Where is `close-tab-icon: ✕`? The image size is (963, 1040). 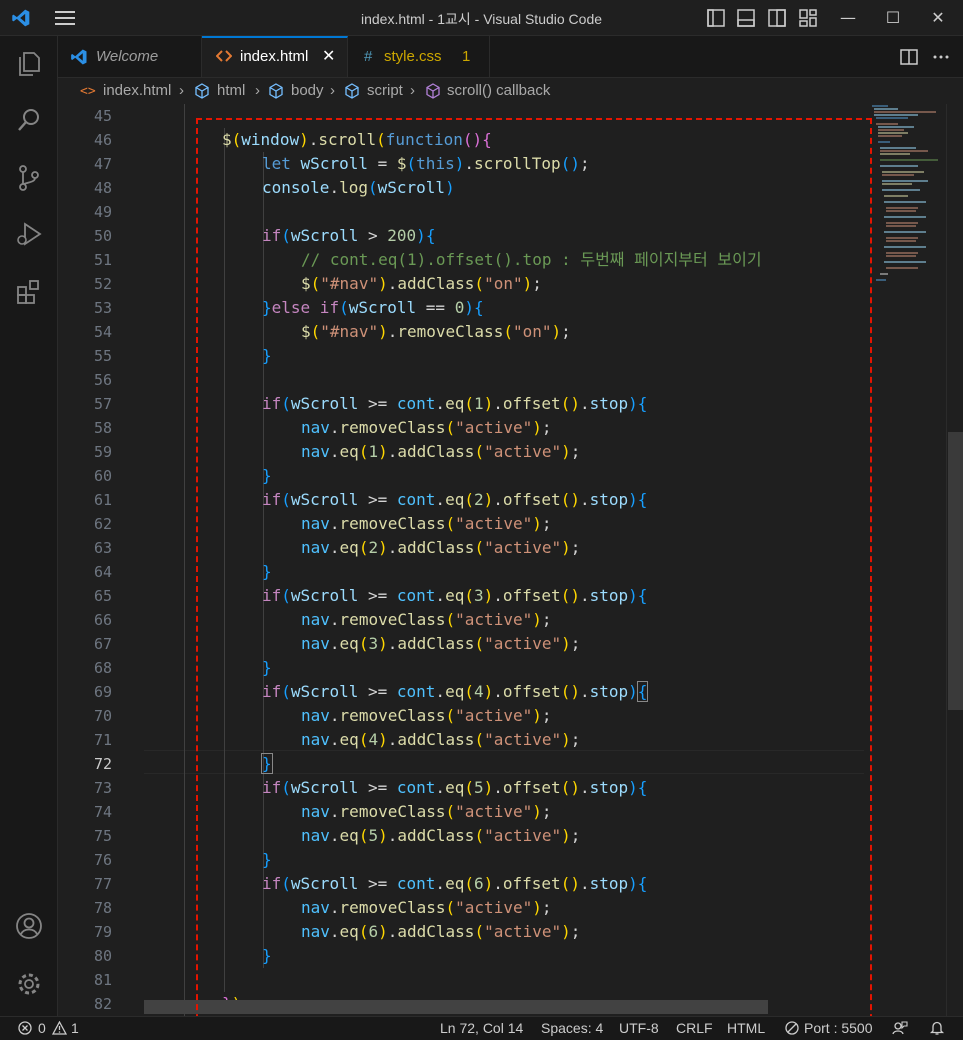 close-tab-icon: ✕ is located at coordinates (328, 57).